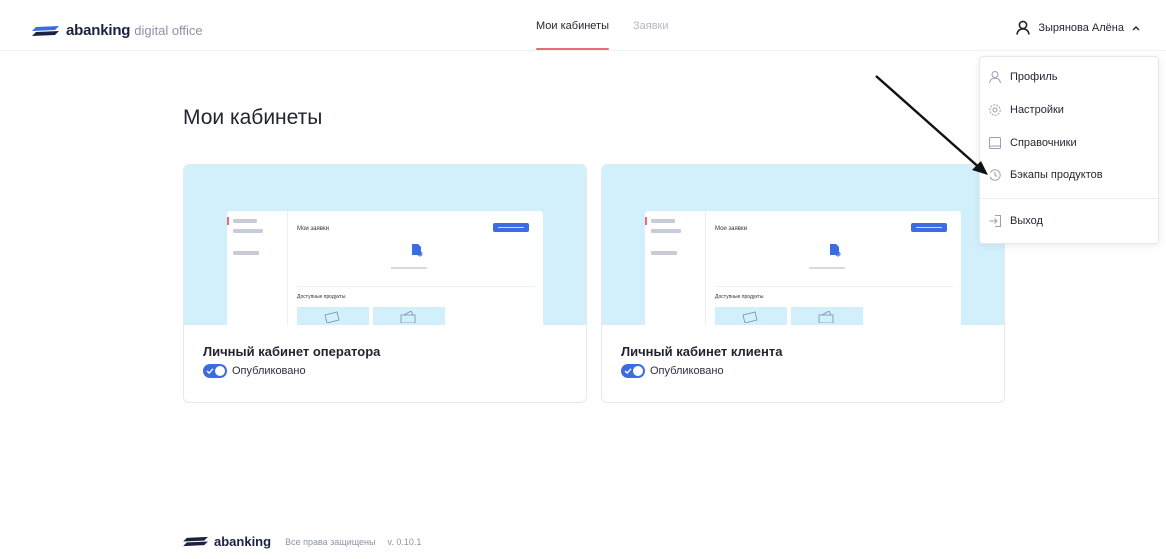 This screenshot has height=559, width=1166. Describe the element at coordinates (1026, 221) in the screenshot. I see `menu-item-label: Выход` at that location.